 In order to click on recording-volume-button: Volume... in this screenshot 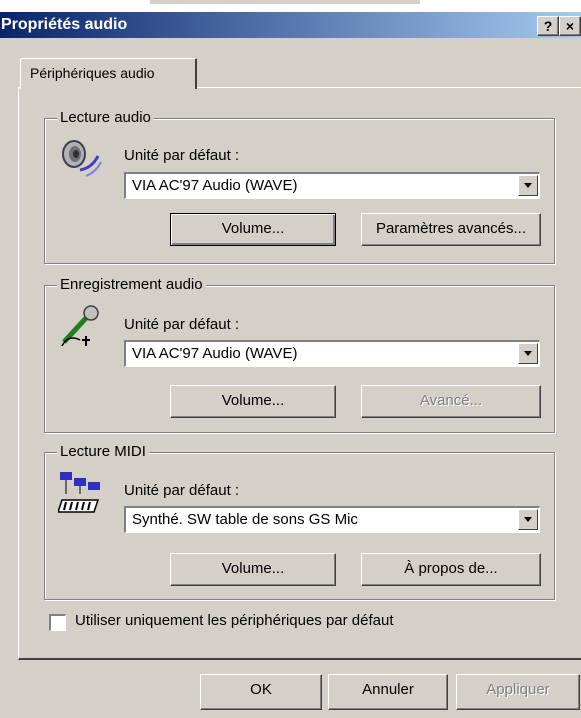, I will do `click(253, 401)`.